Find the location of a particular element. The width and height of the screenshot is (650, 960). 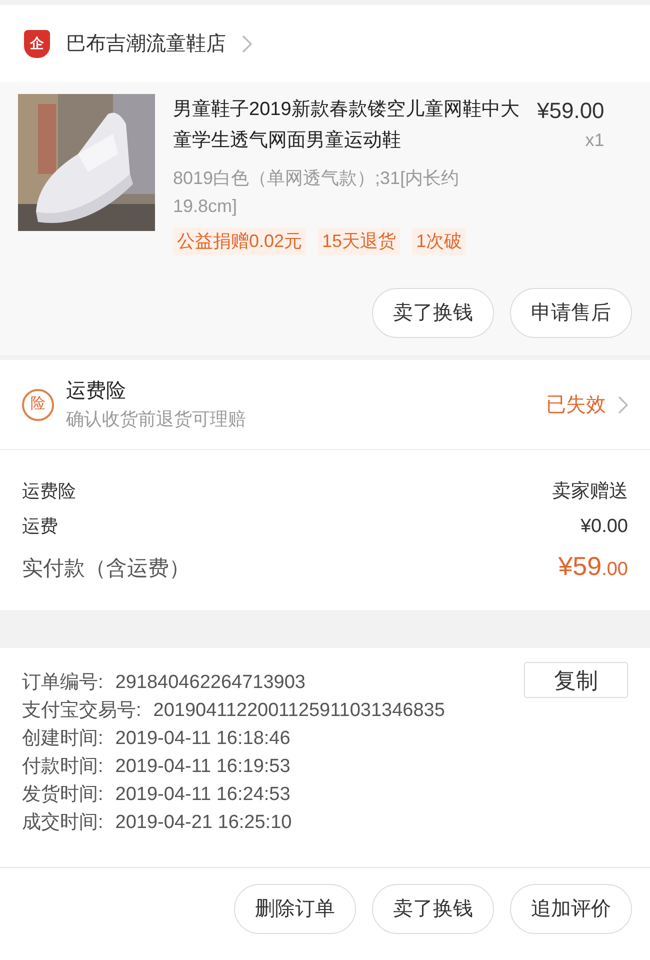

service-tag: 1次破 is located at coordinates (439, 241).